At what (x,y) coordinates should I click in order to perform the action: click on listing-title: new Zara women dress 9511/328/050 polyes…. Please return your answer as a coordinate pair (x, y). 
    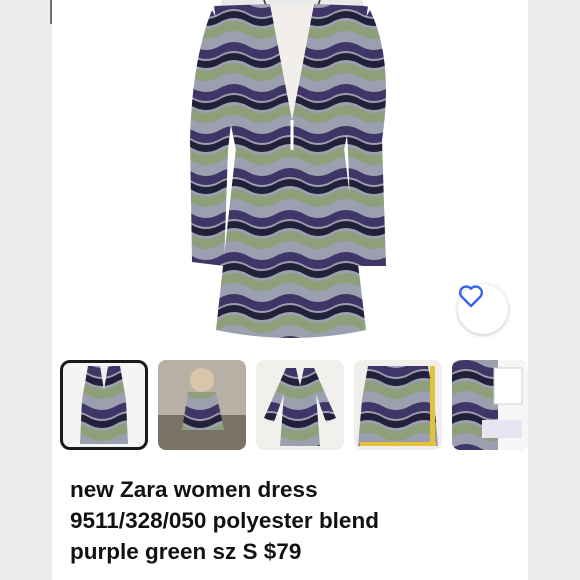
    Looking at the image, I should click on (290, 520).